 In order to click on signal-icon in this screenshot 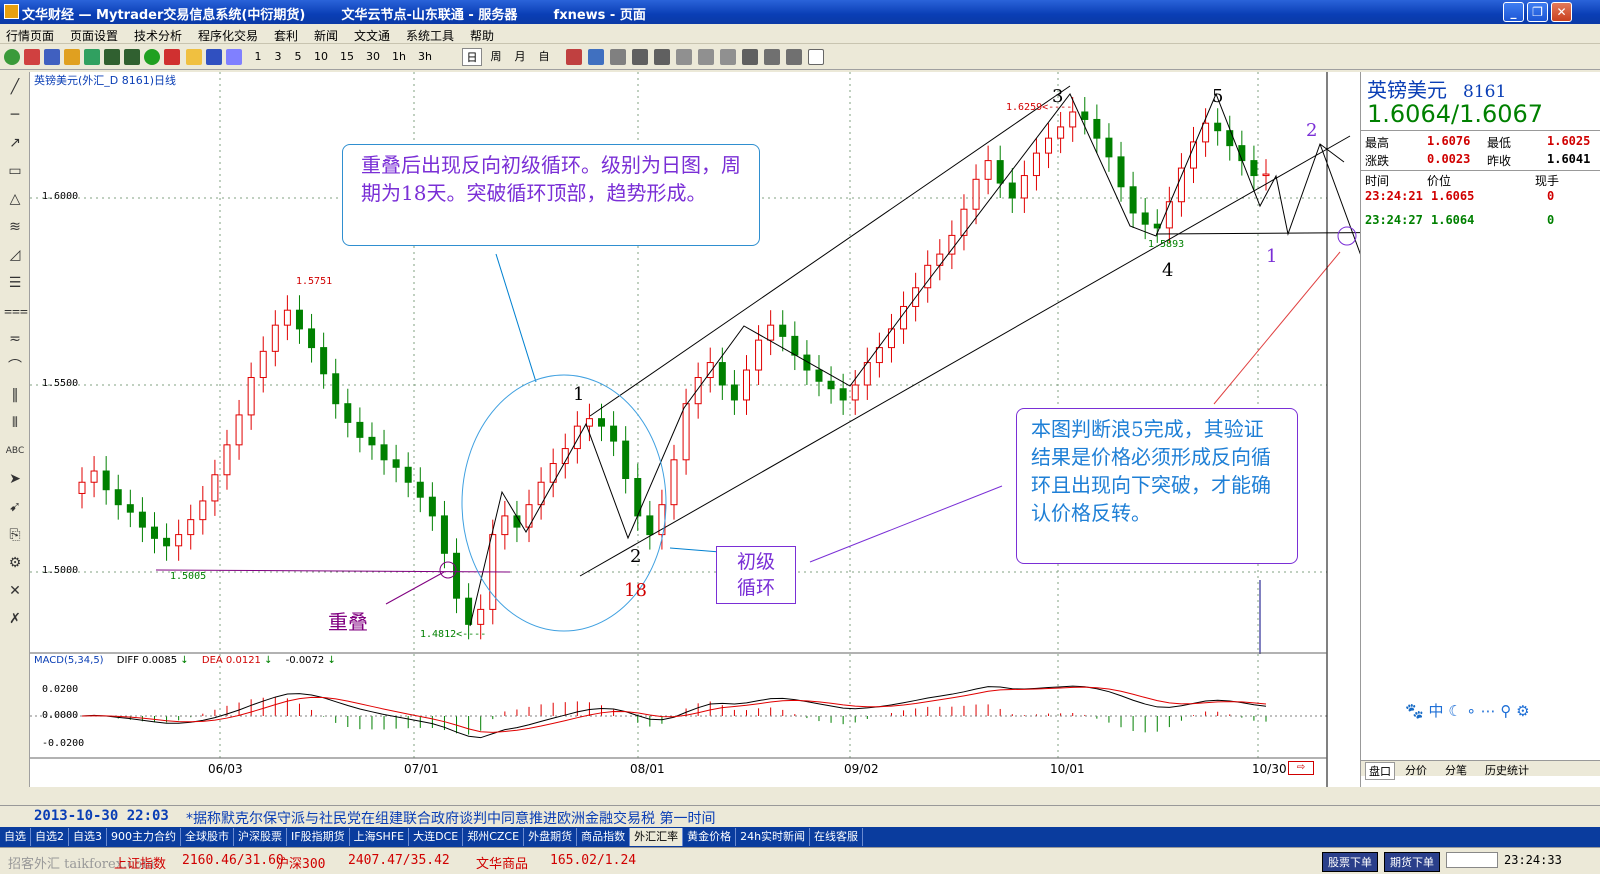, I will do `click(172, 57)`.